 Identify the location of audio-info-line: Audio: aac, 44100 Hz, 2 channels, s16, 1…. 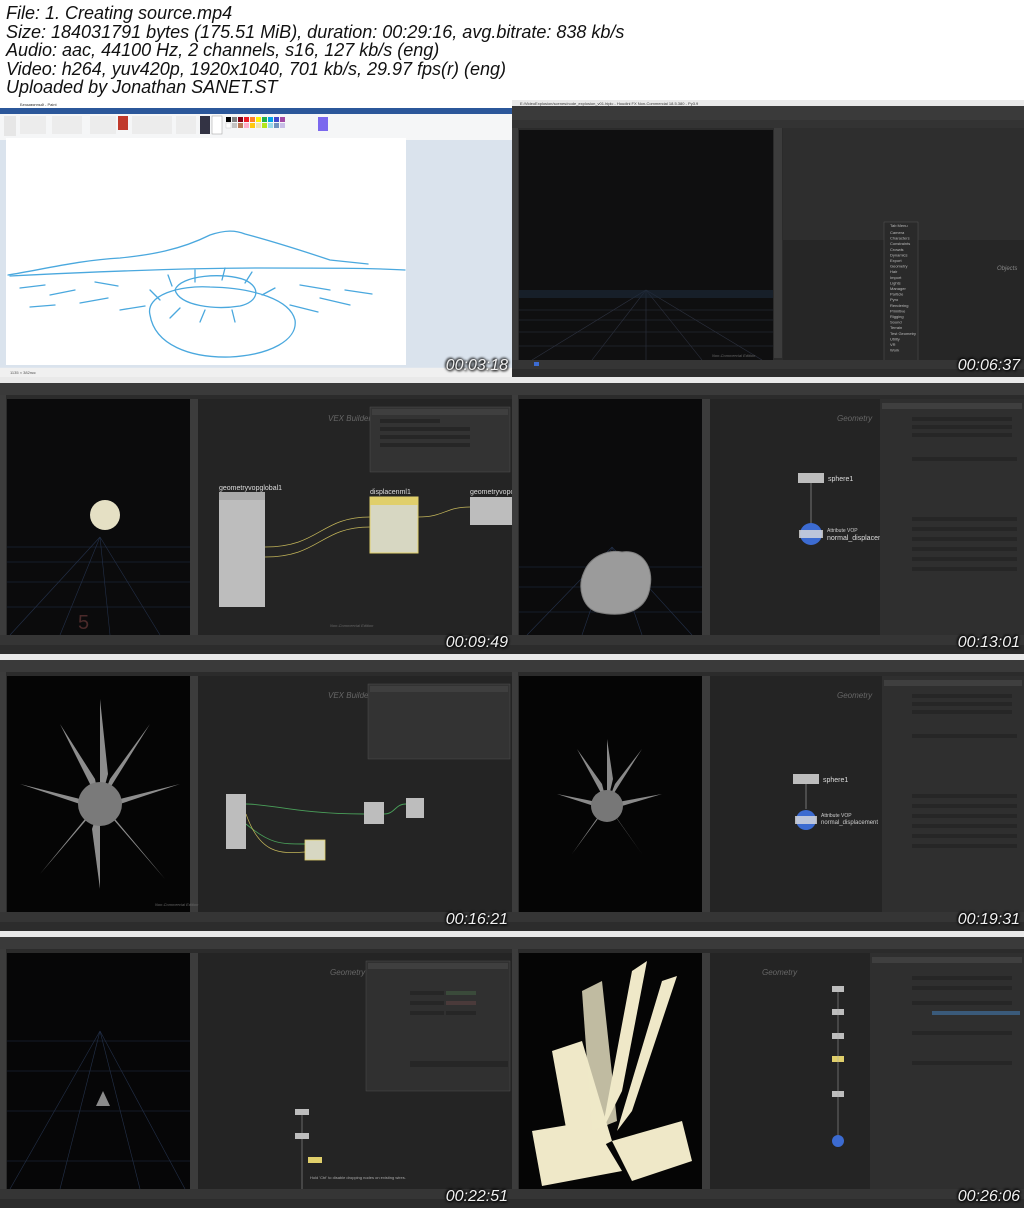
(223, 50).